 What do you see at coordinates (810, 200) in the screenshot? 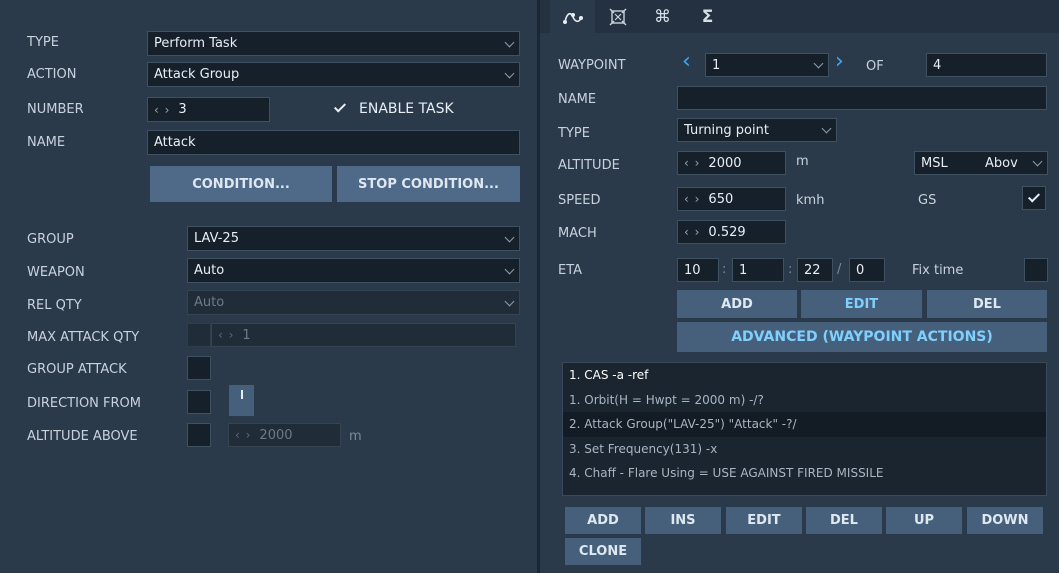
I see `speed-unit: kmh` at bounding box center [810, 200].